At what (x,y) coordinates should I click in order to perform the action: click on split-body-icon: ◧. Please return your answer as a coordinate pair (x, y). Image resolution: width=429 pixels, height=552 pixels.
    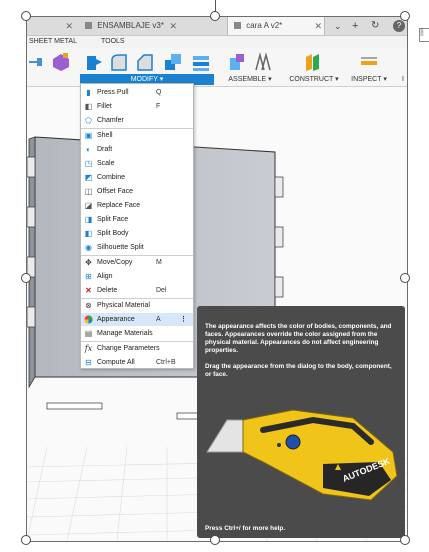
    Looking at the image, I should click on (88, 233).